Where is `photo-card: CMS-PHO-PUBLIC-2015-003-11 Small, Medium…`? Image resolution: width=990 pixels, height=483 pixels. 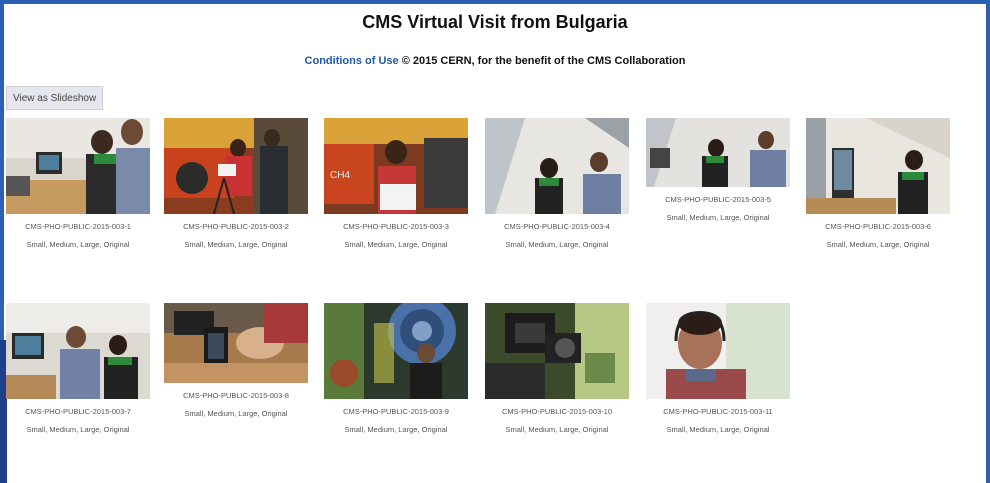
photo-card: CMS-PHO-PUBLIC-2015-003-11 Small, Medium… is located at coordinates (718, 369).